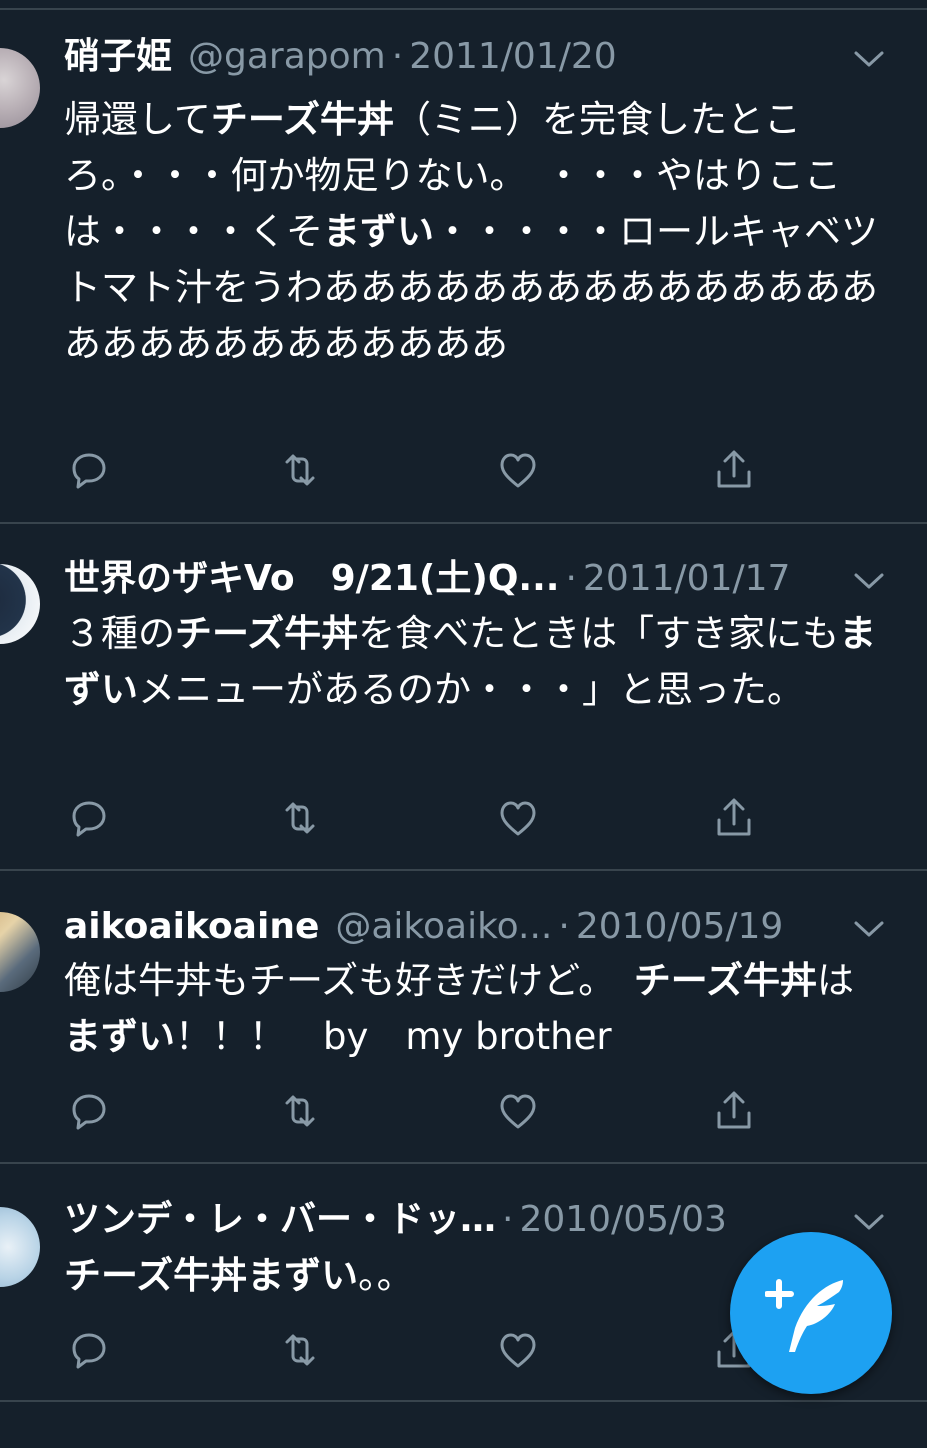 The image size is (927, 1448). I want to click on tweet-header: aikoaikoaine @aikoaiko... · 2010/05/19, so click(455, 927).